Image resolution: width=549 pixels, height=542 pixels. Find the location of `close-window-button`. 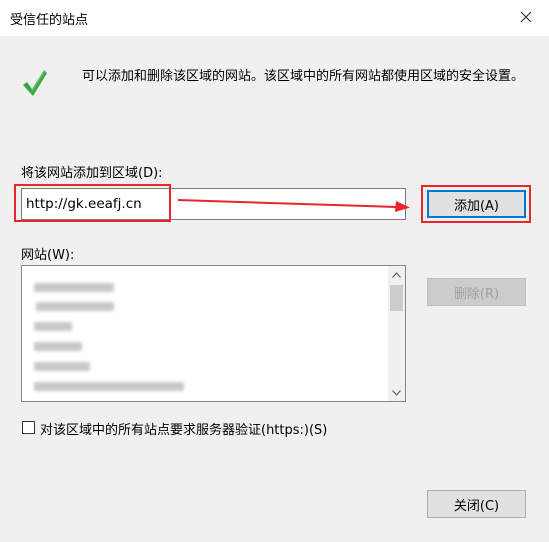

close-window-button is located at coordinates (526, 17).